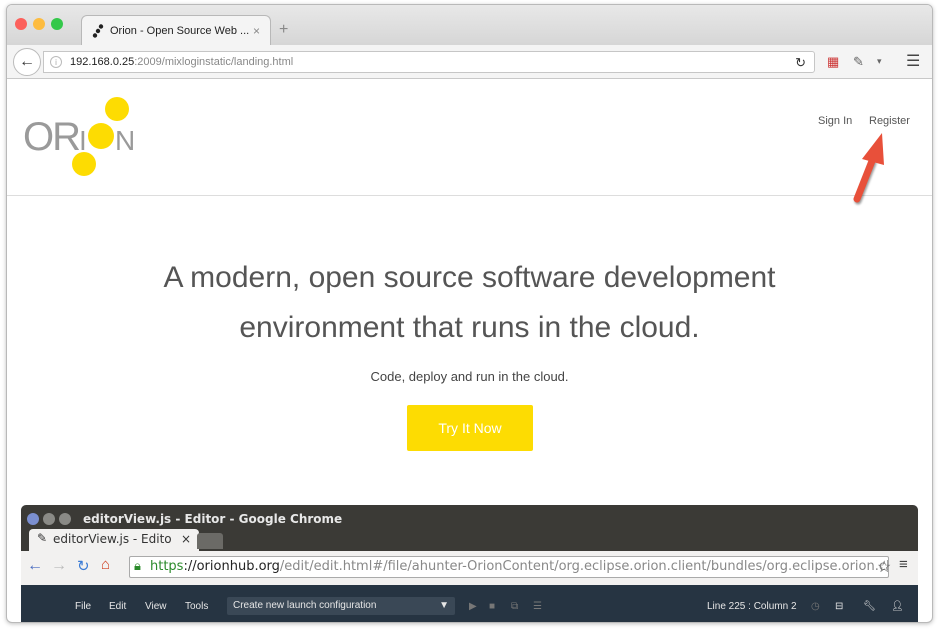  Describe the element at coordinates (470, 428) in the screenshot. I see `try-it-now-button: Try It Now` at that location.